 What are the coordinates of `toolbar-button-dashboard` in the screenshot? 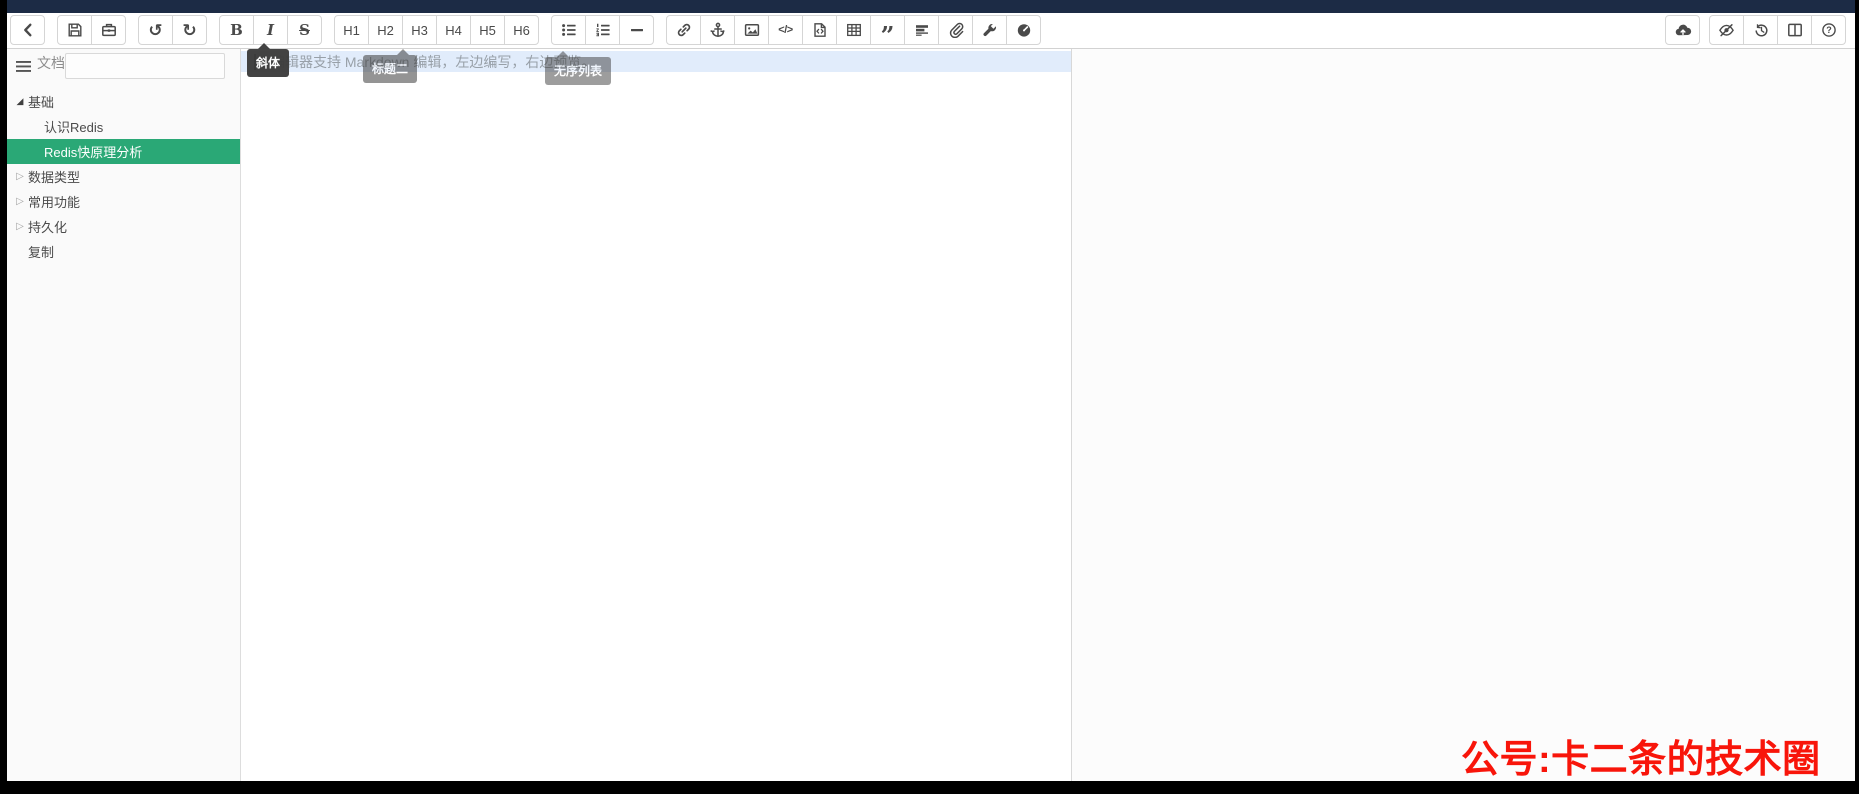 It's located at (1023, 30).